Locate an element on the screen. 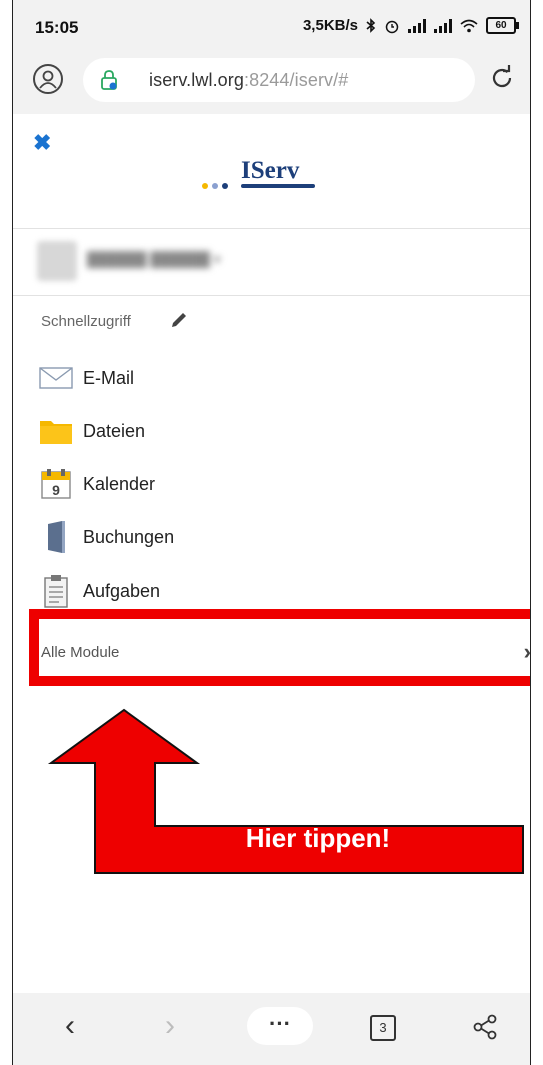 The image size is (543, 1065). profile-icon is located at coordinates (48, 79).